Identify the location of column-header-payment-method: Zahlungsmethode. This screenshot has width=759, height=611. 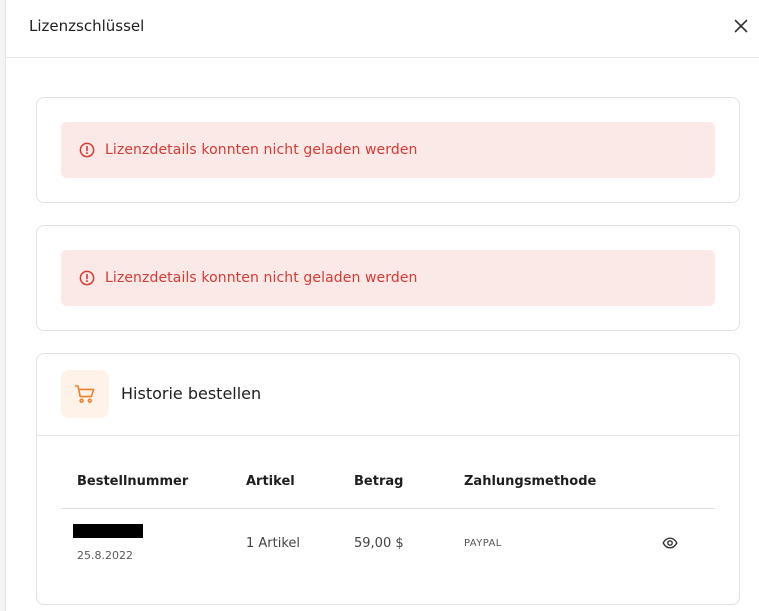
(530, 481).